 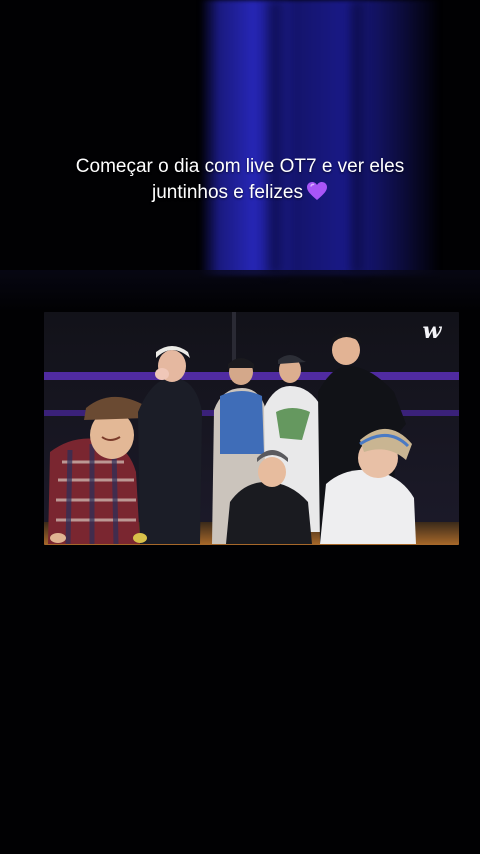 What do you see at coordinates (240, 290) in the screenshot?
I see `background-floor` at bounding box center [240, 290].